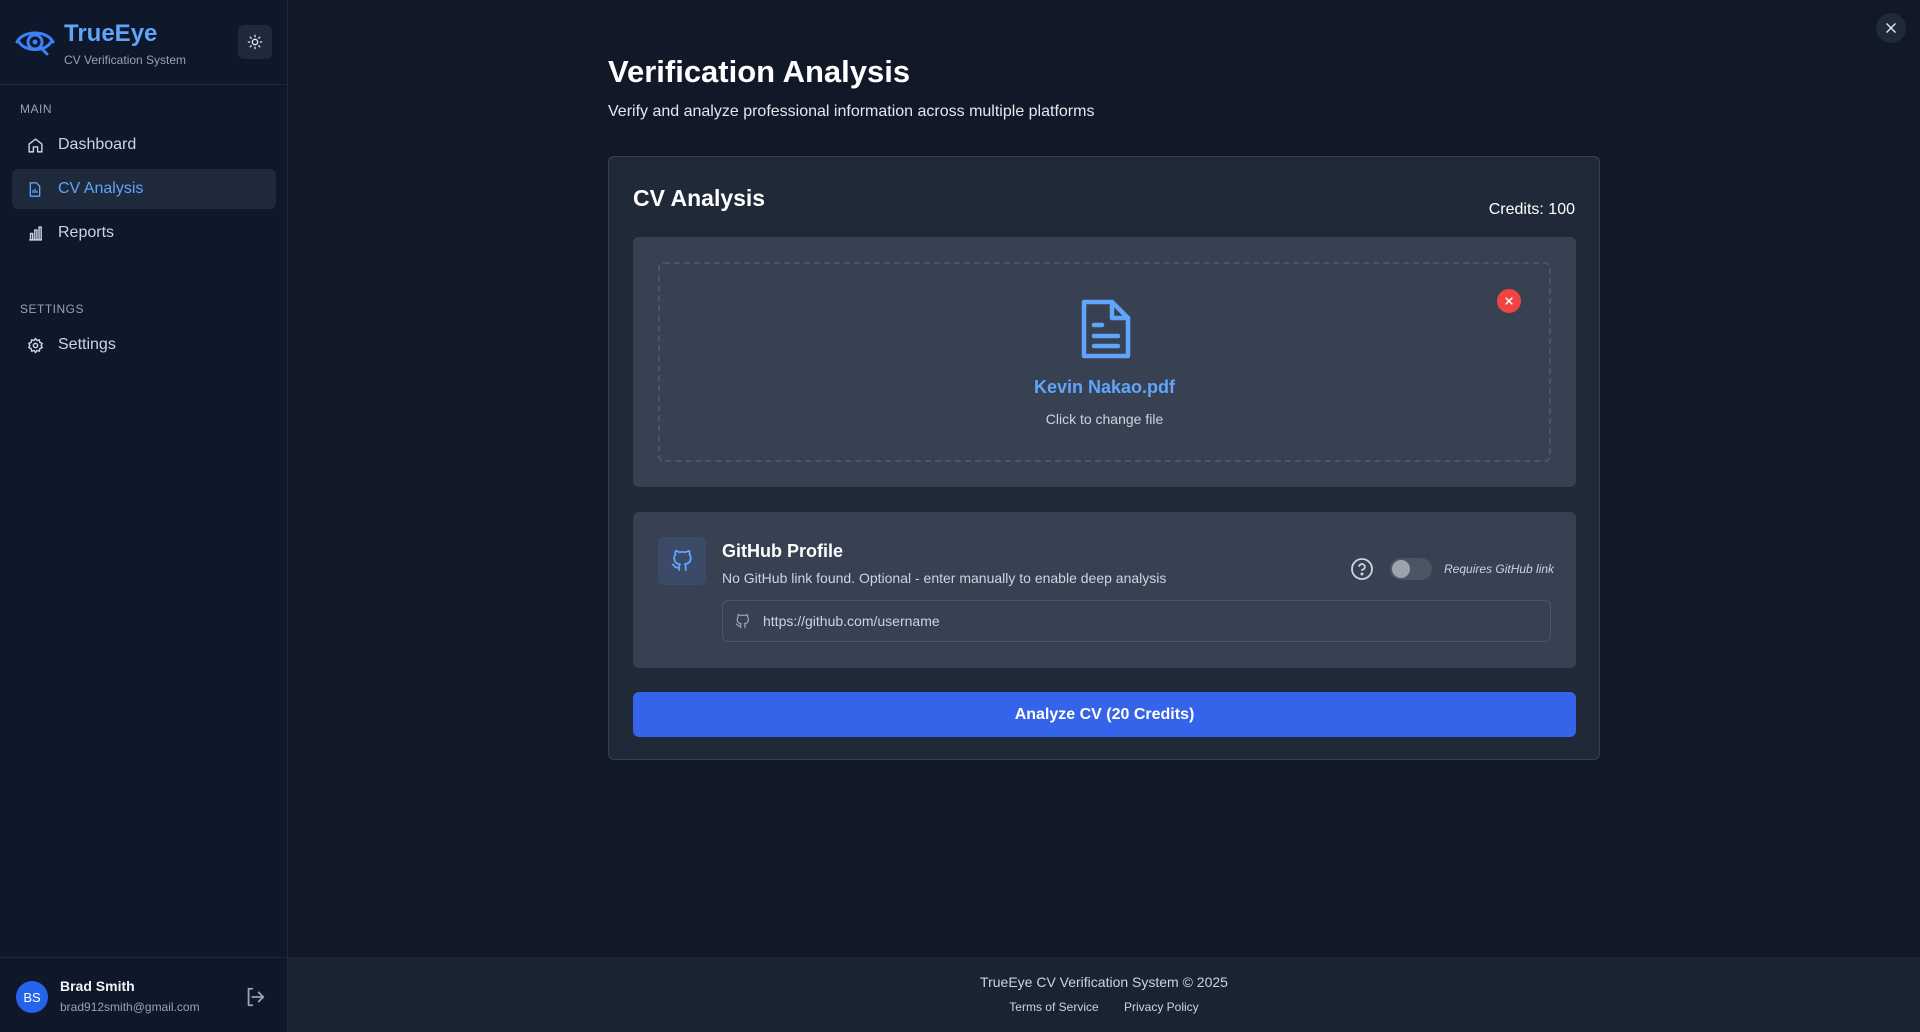 Image resolution: width=1920 pixels, height=1032 pixels. Describe the element at coordinates (144, 994) in the screenshot. I see `user-profile: BS Brad Smith brad912smith@gmail.com` at that location.